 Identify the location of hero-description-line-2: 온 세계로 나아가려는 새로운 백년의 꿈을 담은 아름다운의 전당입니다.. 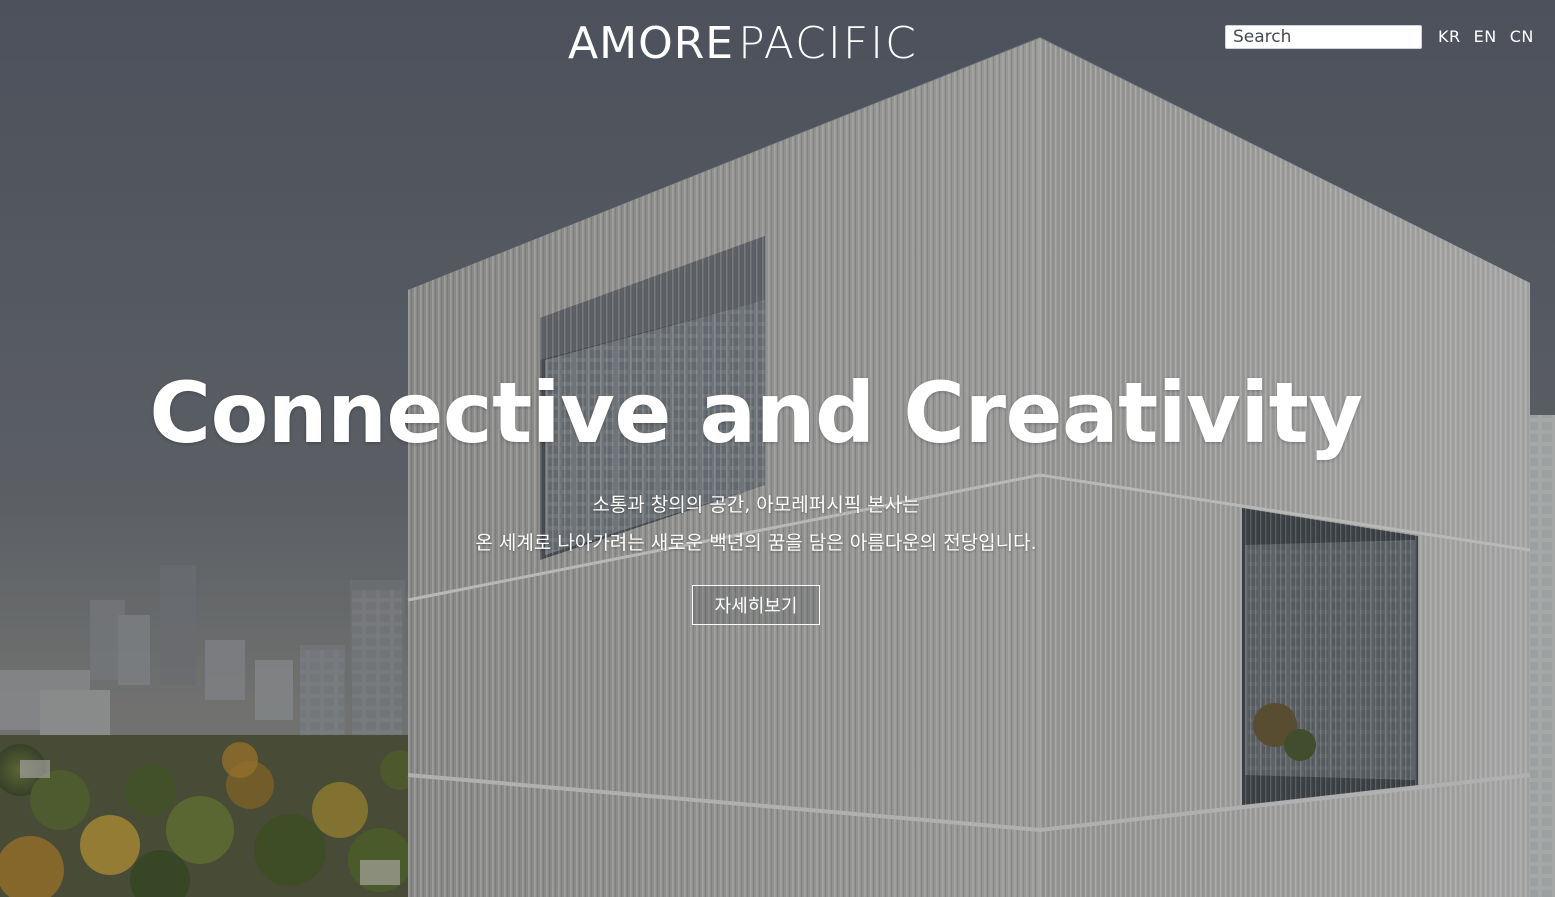
(756, 543).